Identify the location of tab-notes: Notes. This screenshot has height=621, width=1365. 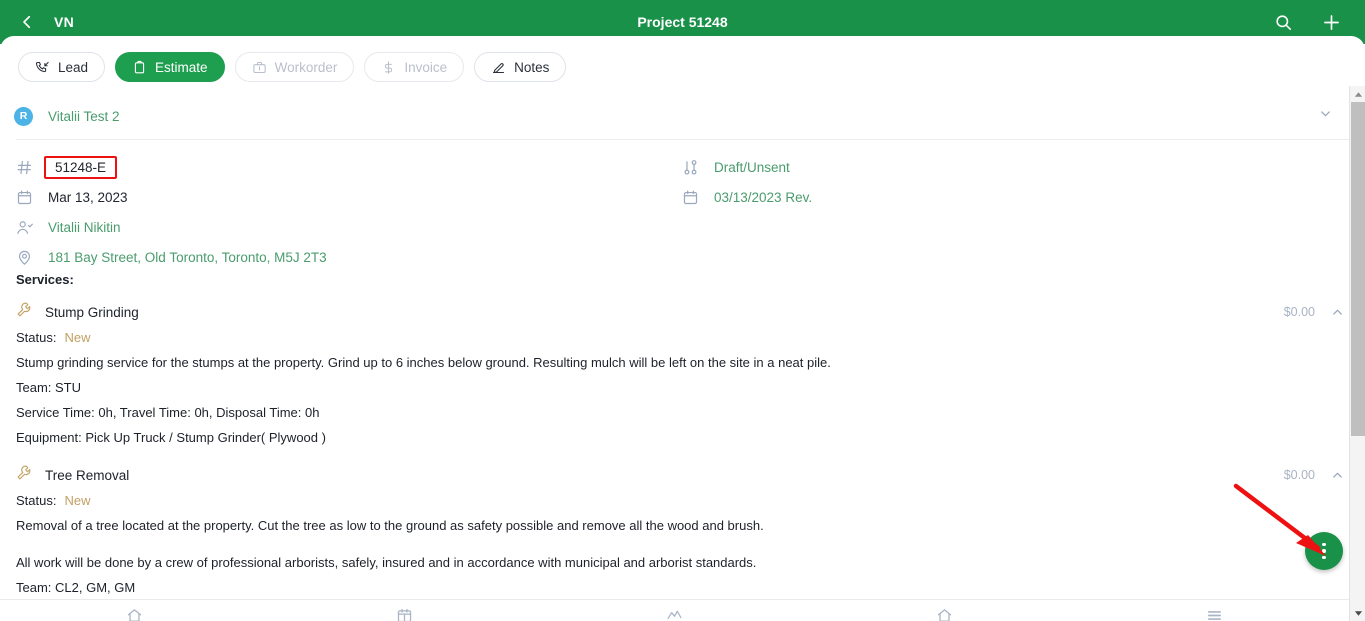
(520, 67).